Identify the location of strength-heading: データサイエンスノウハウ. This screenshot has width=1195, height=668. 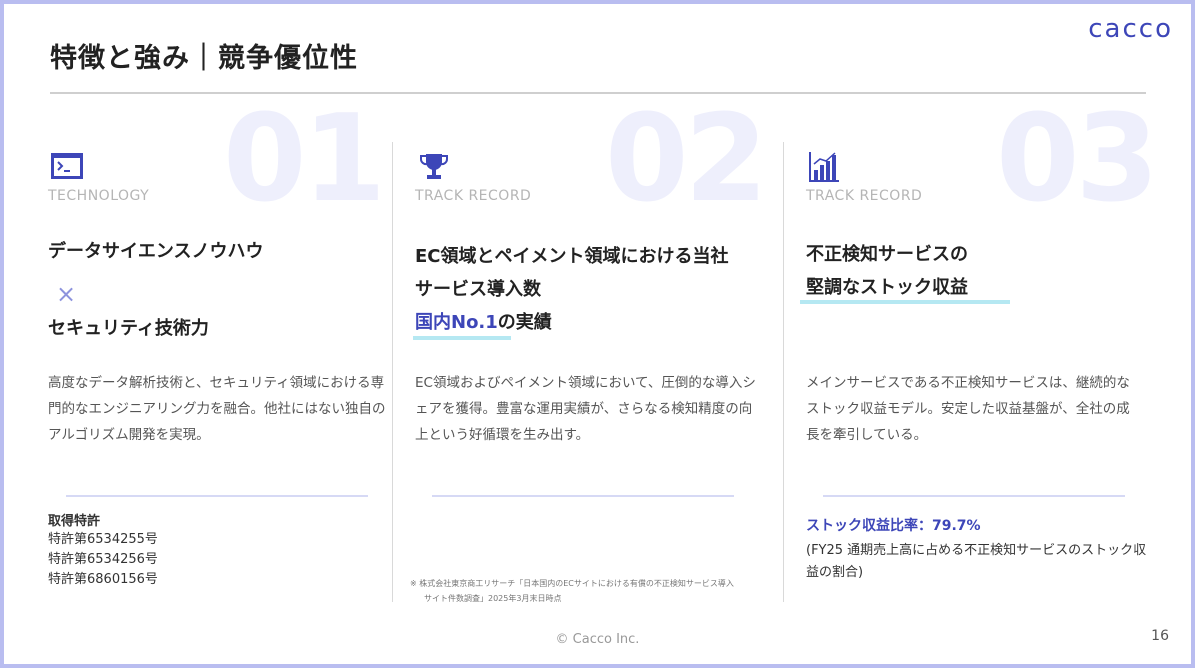
(156, 251).